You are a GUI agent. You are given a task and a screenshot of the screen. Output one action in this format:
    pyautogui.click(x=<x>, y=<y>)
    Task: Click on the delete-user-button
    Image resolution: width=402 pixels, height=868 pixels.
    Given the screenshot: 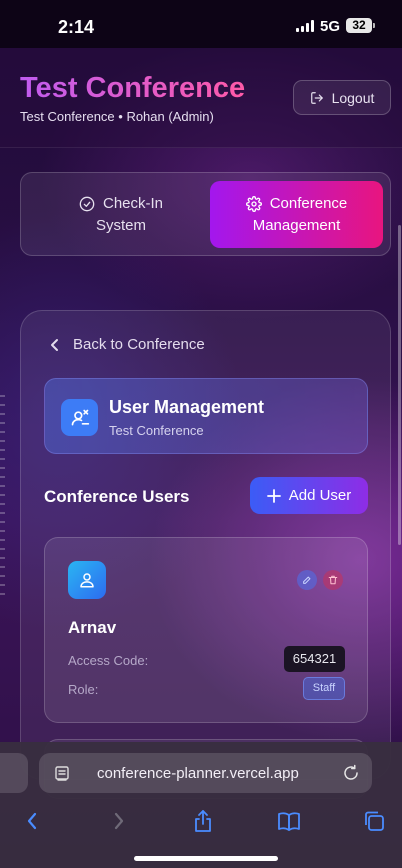 What is the action you would take?
    pyautogui.click(x=333, y=580)
    